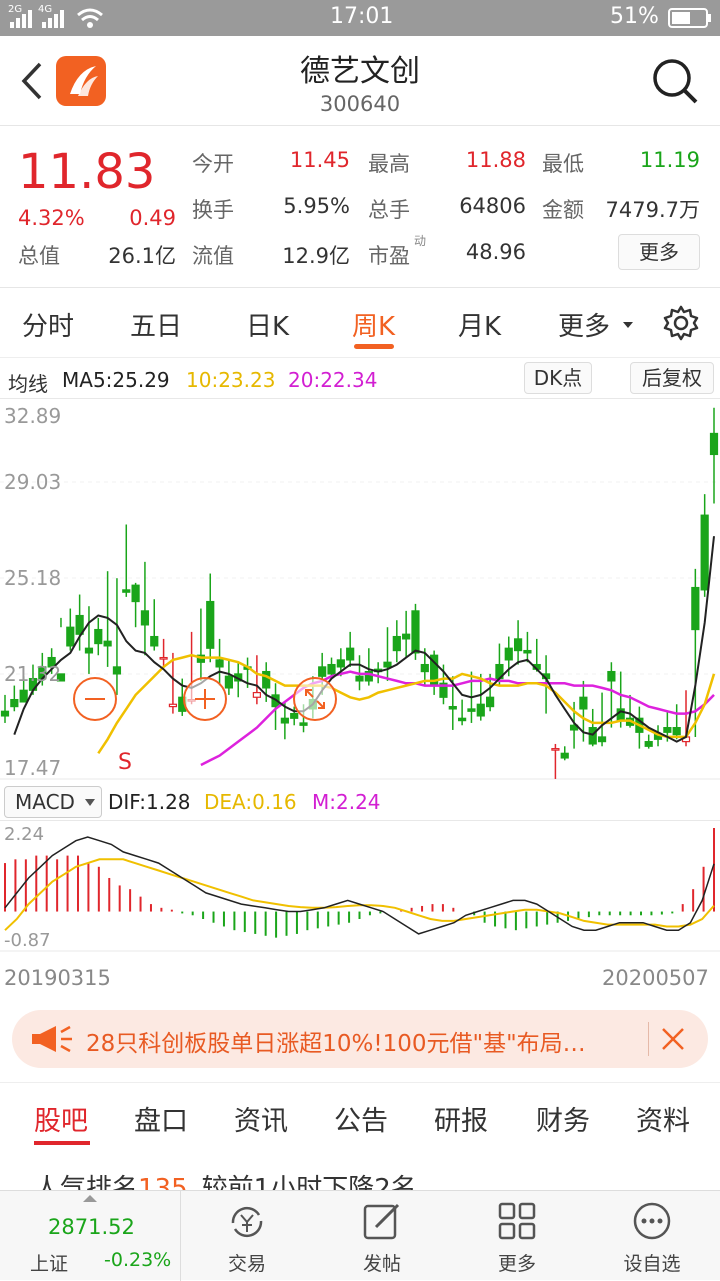  What do you see at coordinates (247, 1236) in the screenshot?
I see `nav-trade: 交易` at bounding box center [247, 1236].